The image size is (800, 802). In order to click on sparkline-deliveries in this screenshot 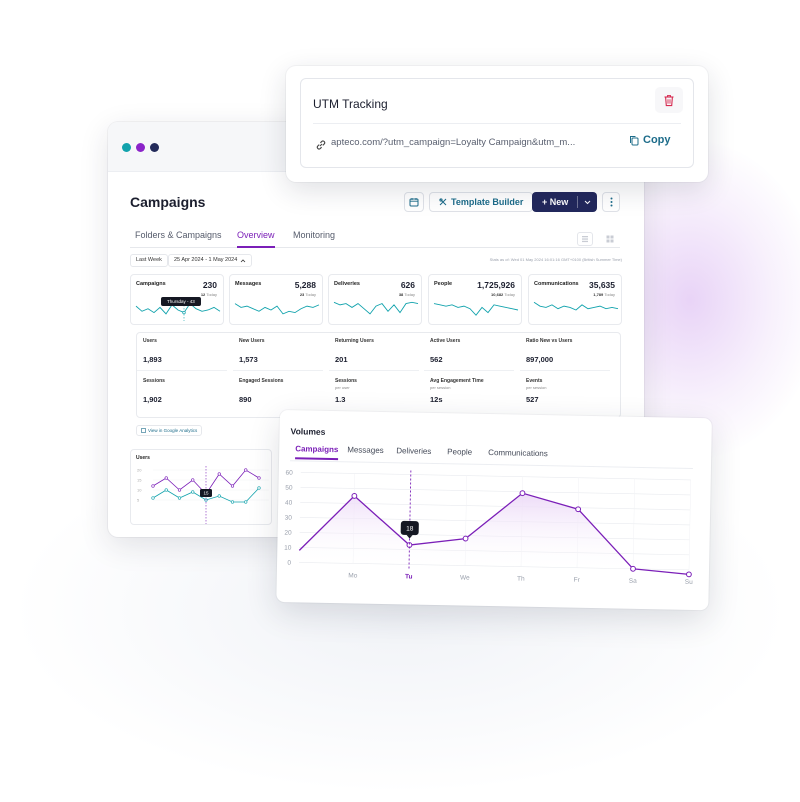, I will do `click(376, 308)`.